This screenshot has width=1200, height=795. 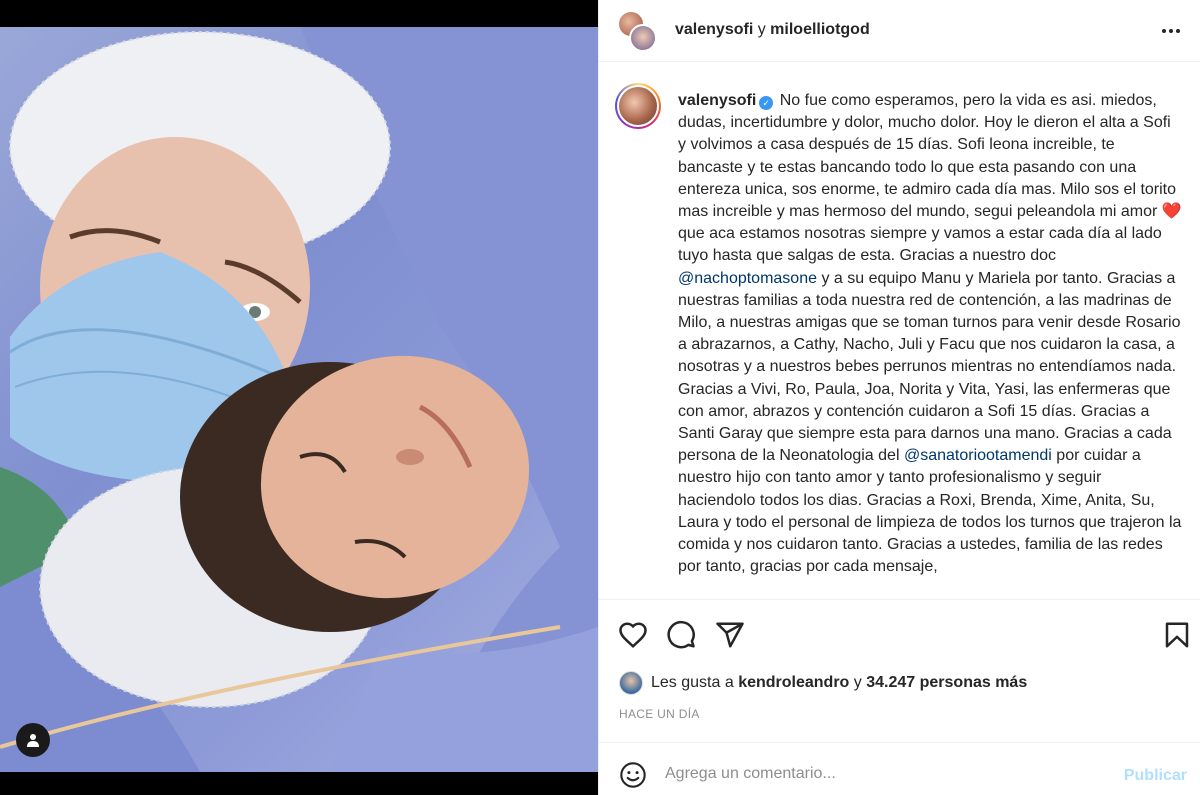 I want to click on mention-link: @nachoptomasone, so click(x=747, y=278).